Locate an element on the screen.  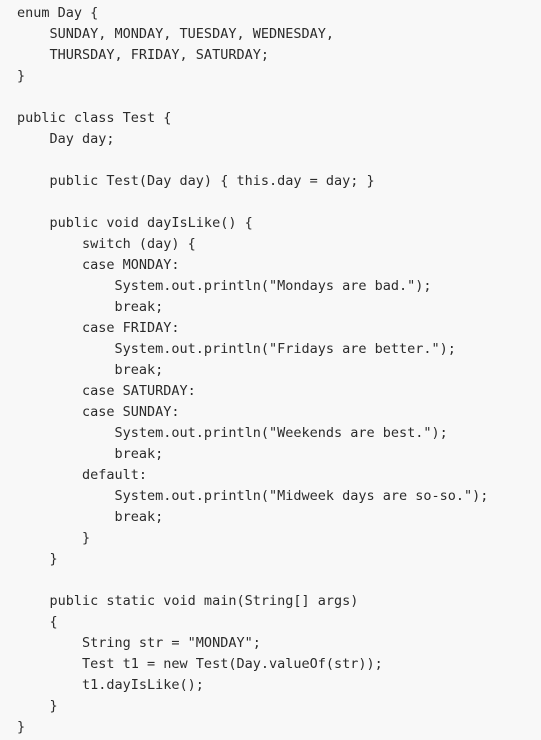
code-line: SUNDAY, MONDAY, TUESDAY, WEDNESDAY, is located at coordinates (175, 34).